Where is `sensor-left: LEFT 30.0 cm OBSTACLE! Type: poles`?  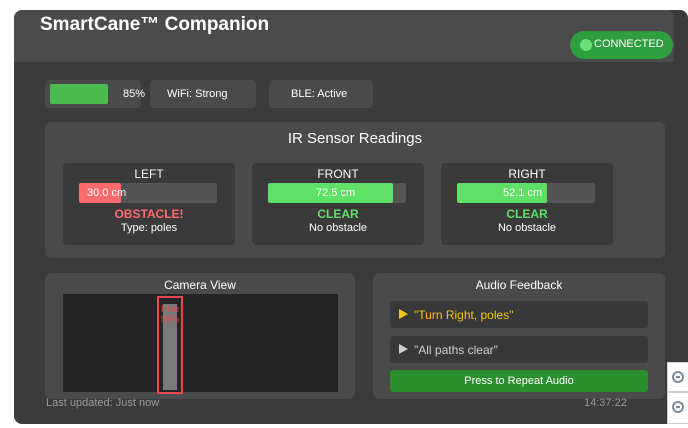 sensor-left: LEFT 30.0 cm OBSTACLE! Type: poles is located at coordinates (149, 204).